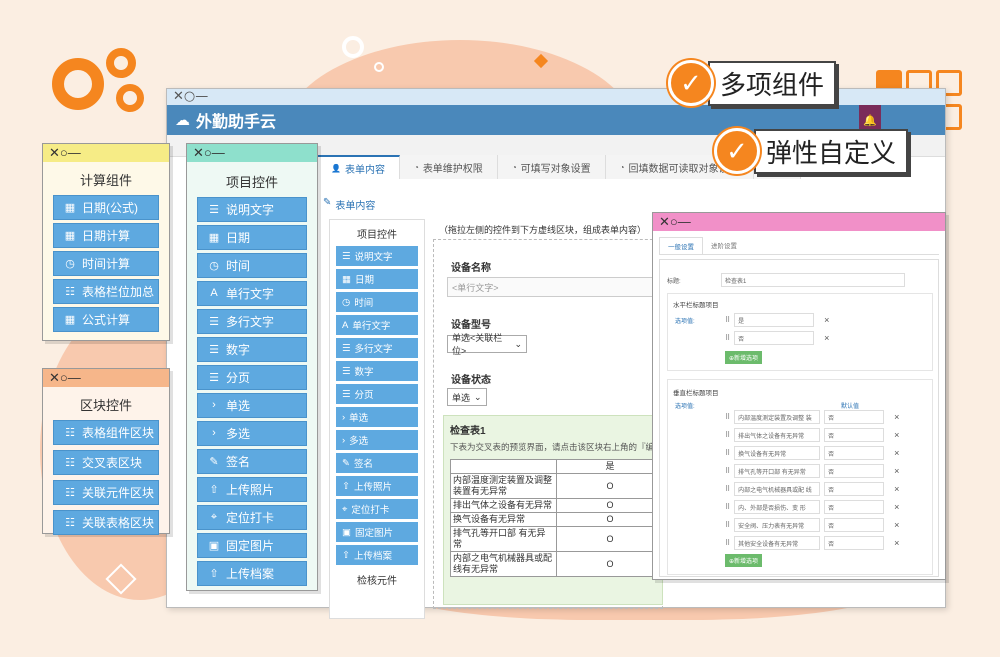  Describe the element at coordinates (777, 435) in the screenshot. I see `option-input: 排出气体之设备有无异常` at that location.